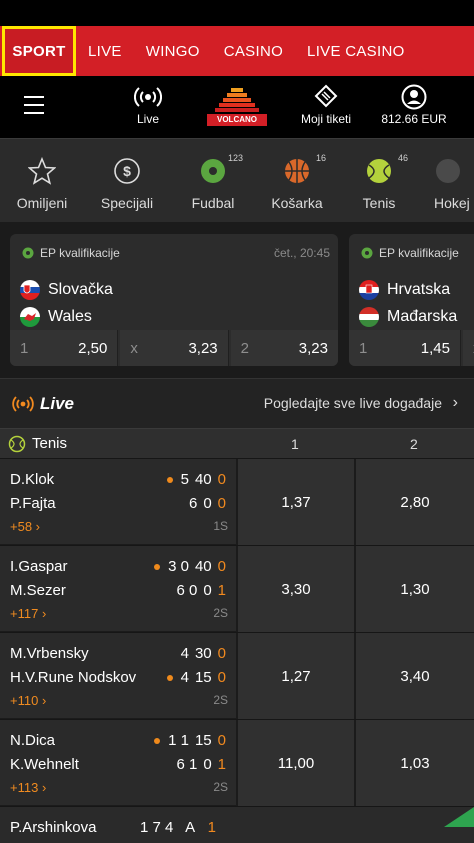  I want to click on more-markets-link: +110 ›, so click(28, 700).